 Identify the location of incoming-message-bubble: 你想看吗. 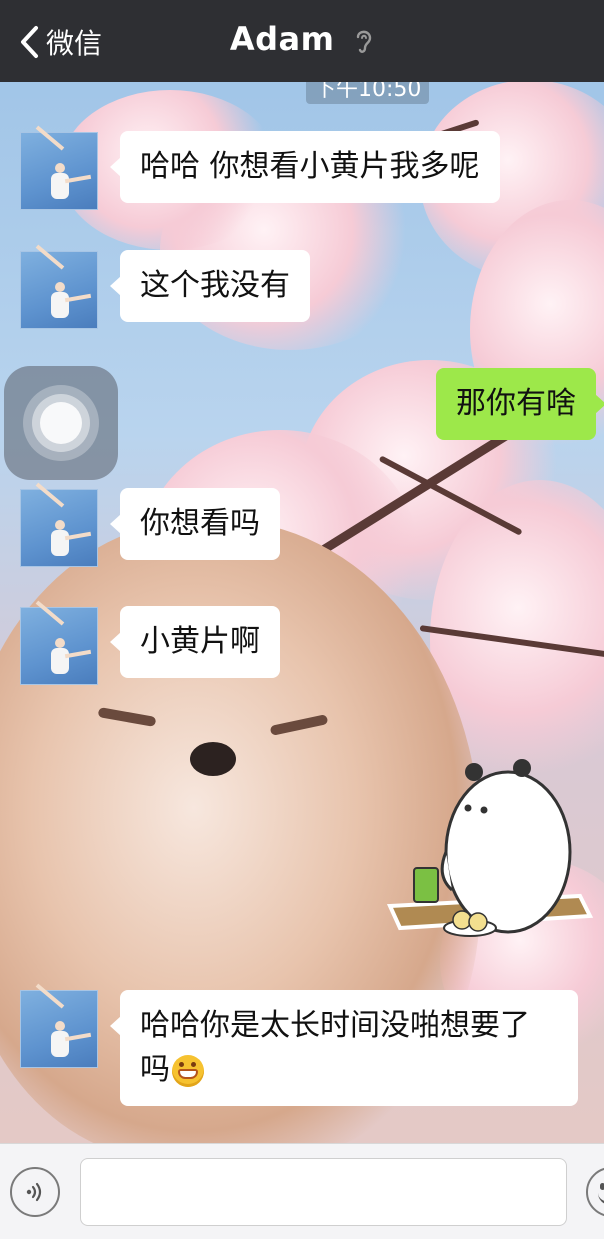
(195, 524).